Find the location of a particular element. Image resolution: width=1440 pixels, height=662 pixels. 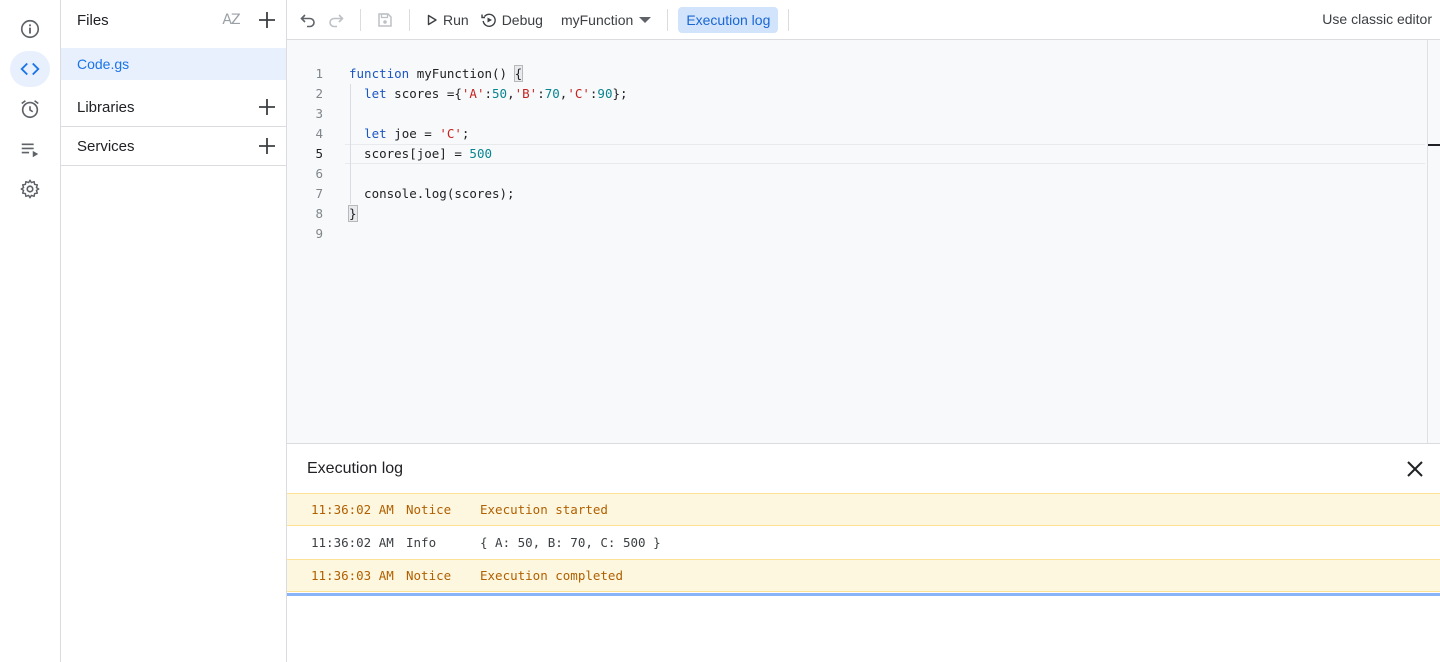

line-number: 7 is located at coordinates (319, 193).